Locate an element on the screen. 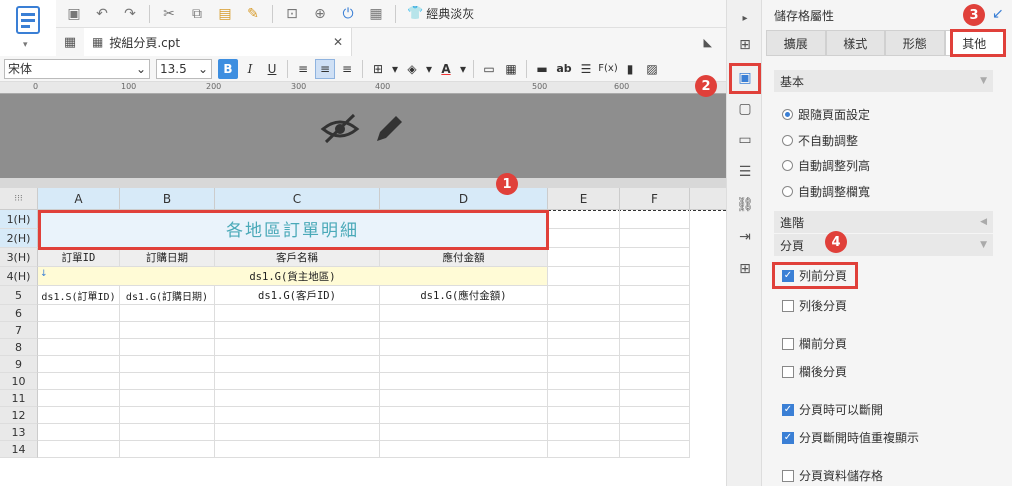  preview-icon: ⊡ is located at coordinates (292, 14).